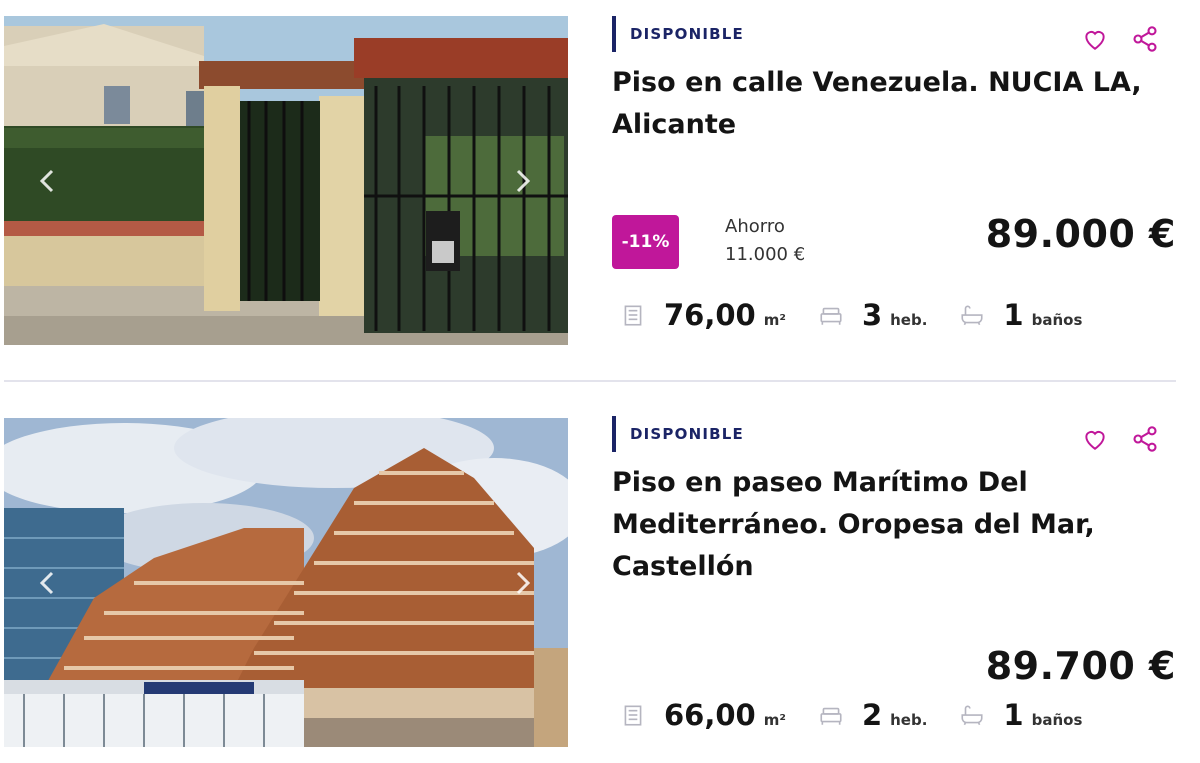 The height and width of the screenshot is (763, 1200). I want to click on discount-badge: -11%, so click(645, 242).